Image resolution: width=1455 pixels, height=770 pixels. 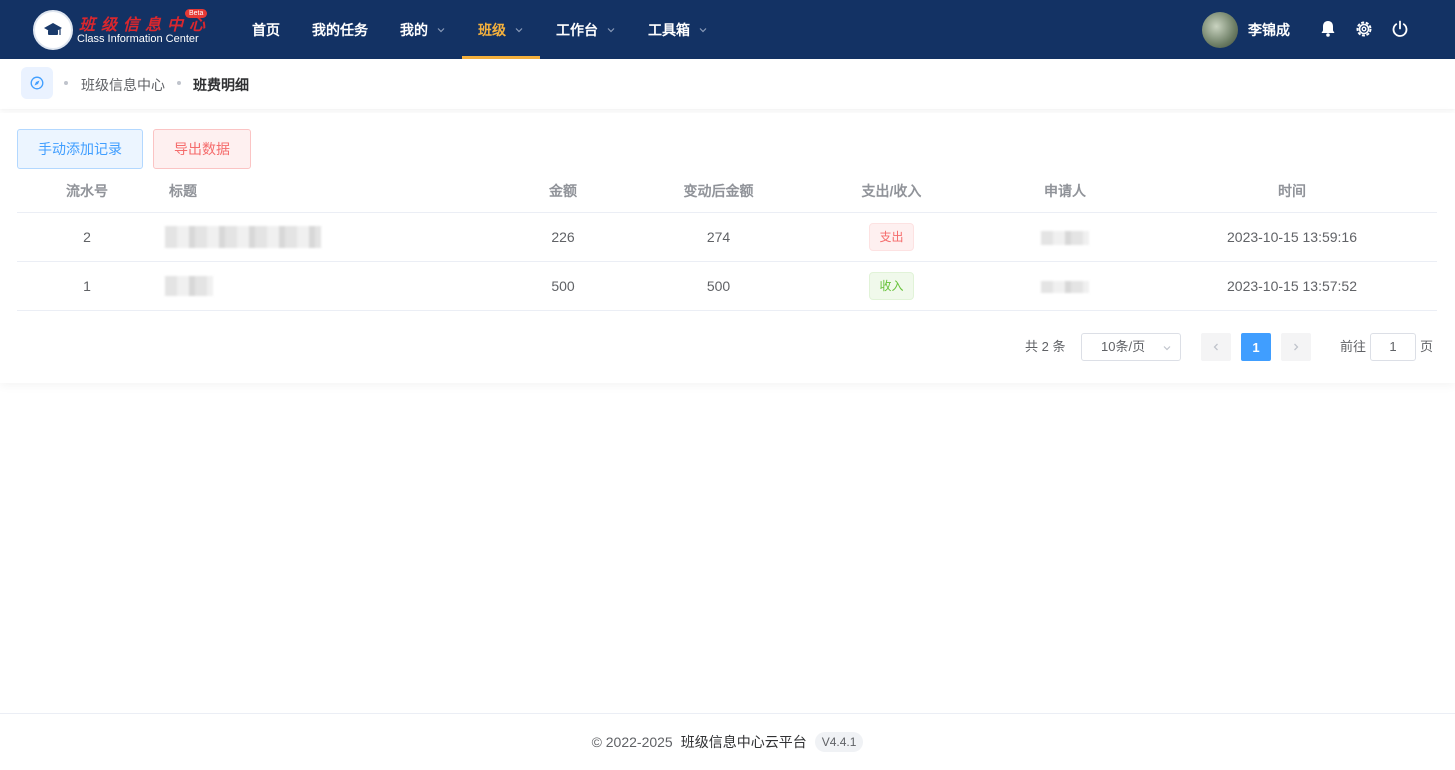 I want to click on prev-page-button, so click(x=1216, y=347).